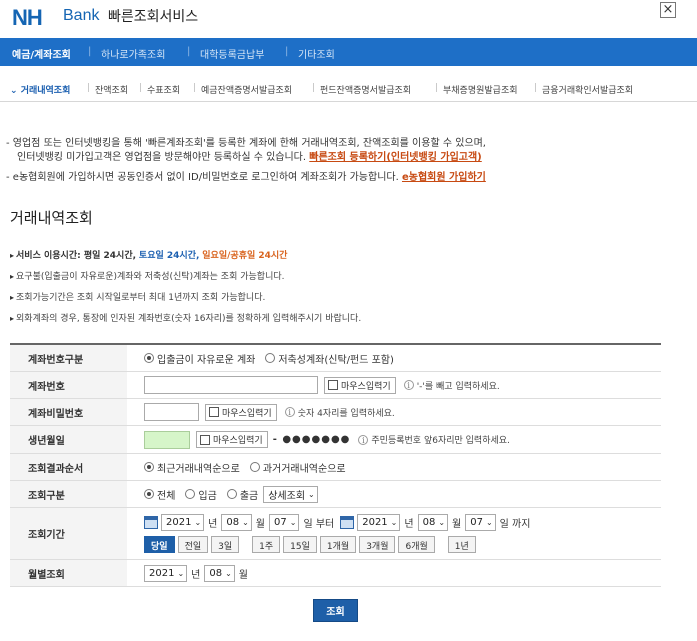 The image size is (697, 641). I want to click on form-row-order: 조회결과순서 최근거래내역순으로 과거거래내역순으로, so click(335, 467).